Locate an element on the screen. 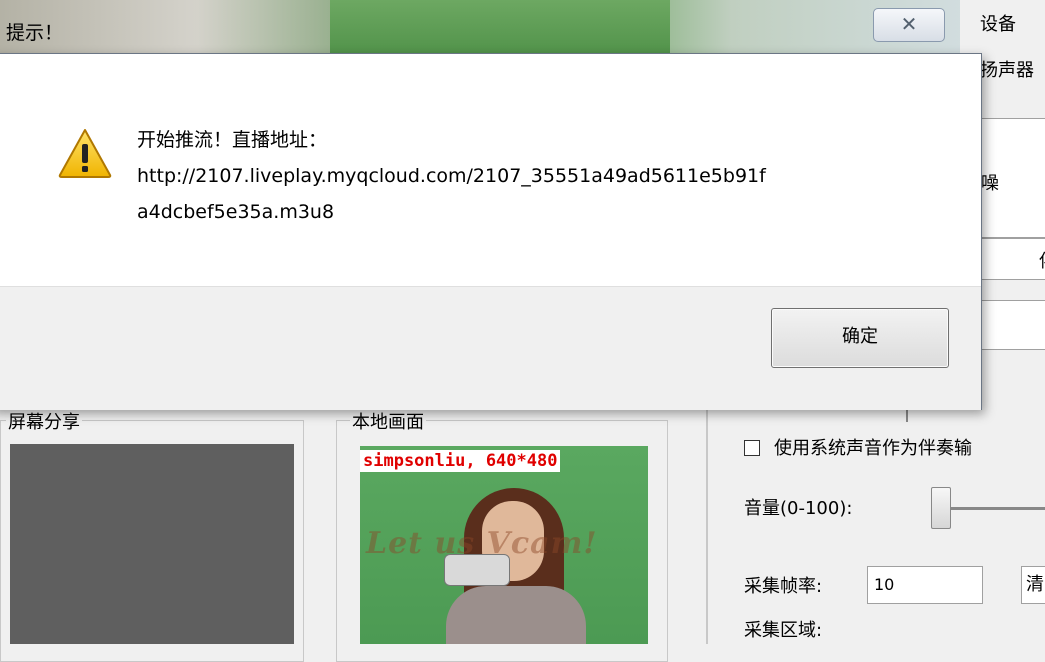 This screenshot has height=662, width=1045. message-line-3: a4dcbef5e35a.m3u8 is located at coordinates (236, 212).